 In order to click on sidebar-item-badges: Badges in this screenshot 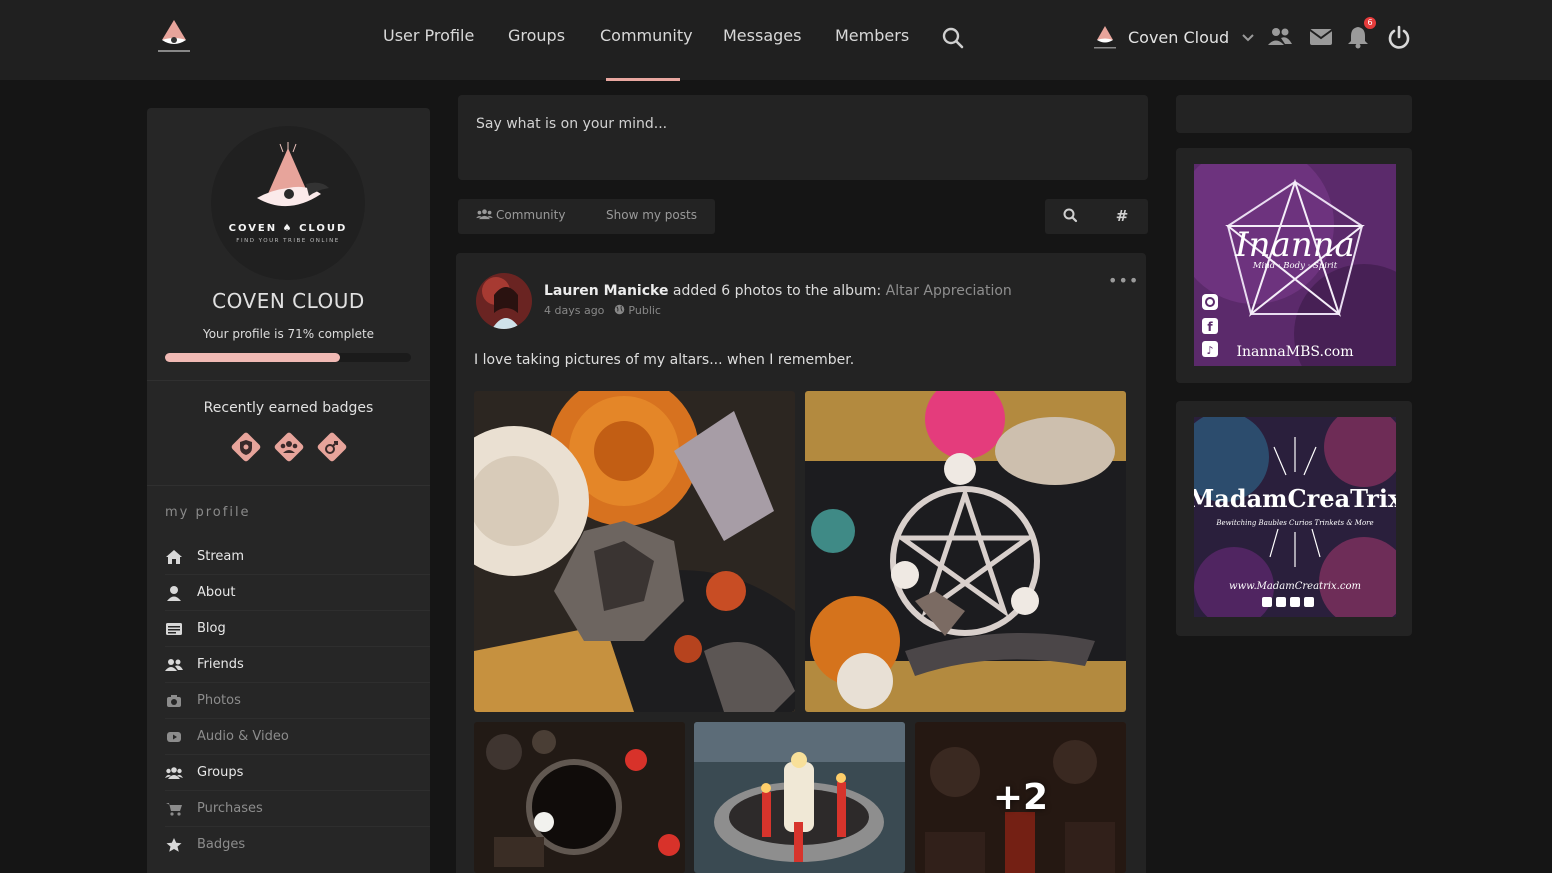, I will do `click(288, 845)`.